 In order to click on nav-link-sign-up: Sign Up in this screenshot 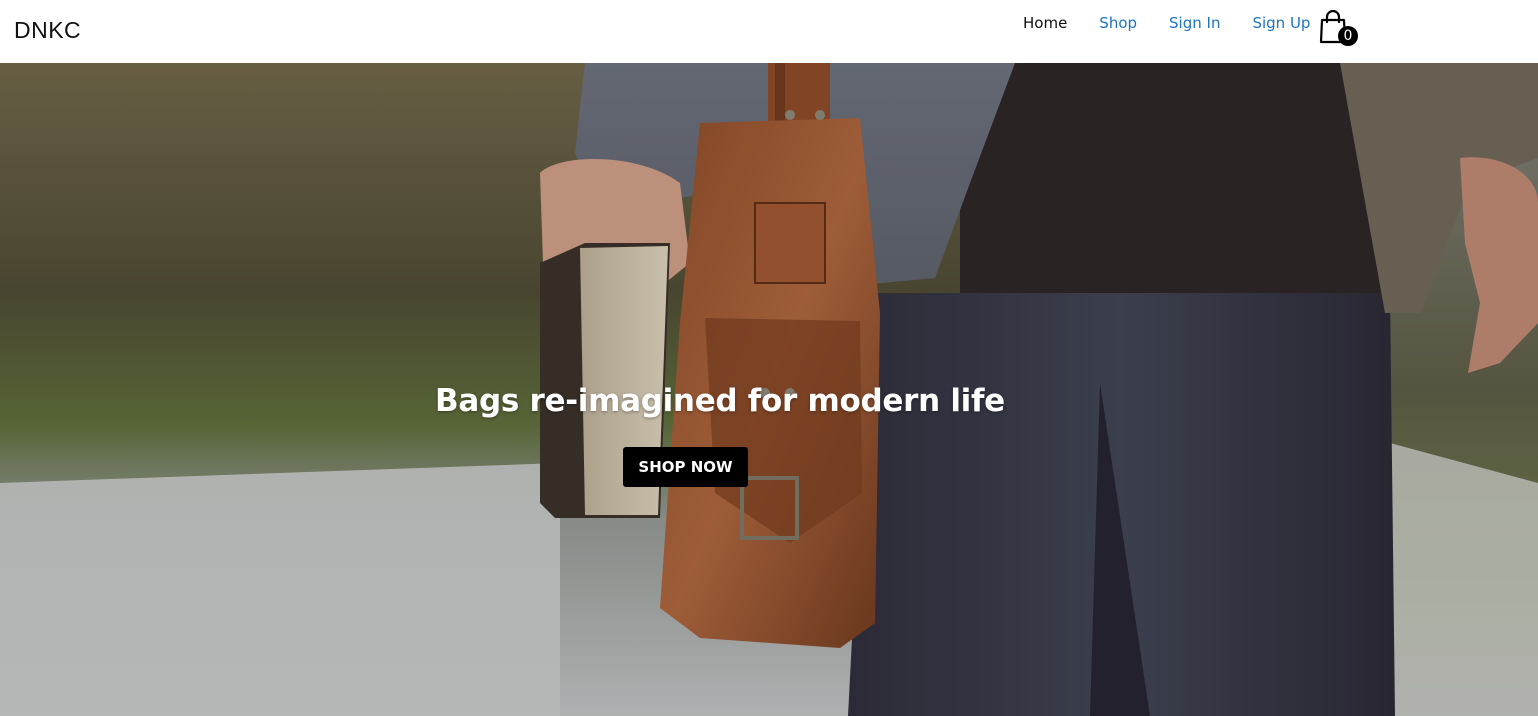, I will do `click(1281, 23)`.